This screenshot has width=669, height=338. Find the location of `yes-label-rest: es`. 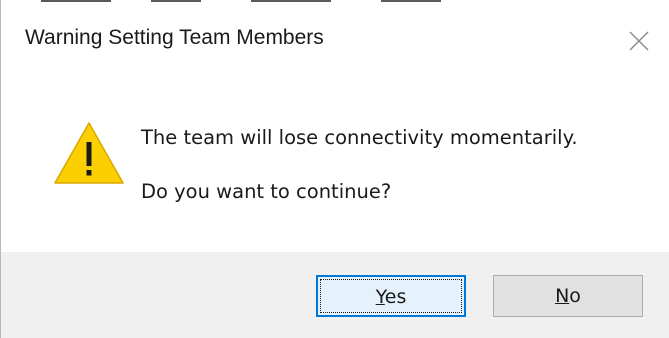

yes-label-rest: es is located at coordinates (395, 297).